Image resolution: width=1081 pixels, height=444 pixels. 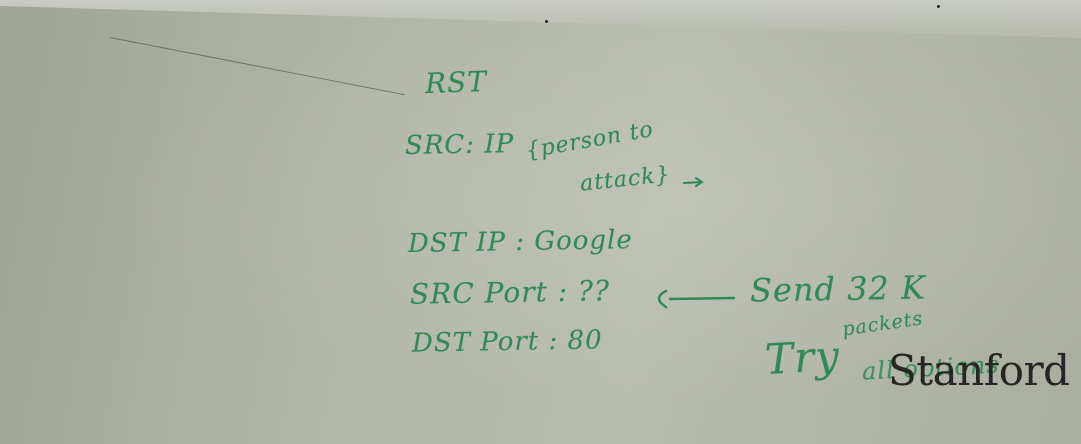 I want to click on board-edge-line, so click(x=257, y=66).